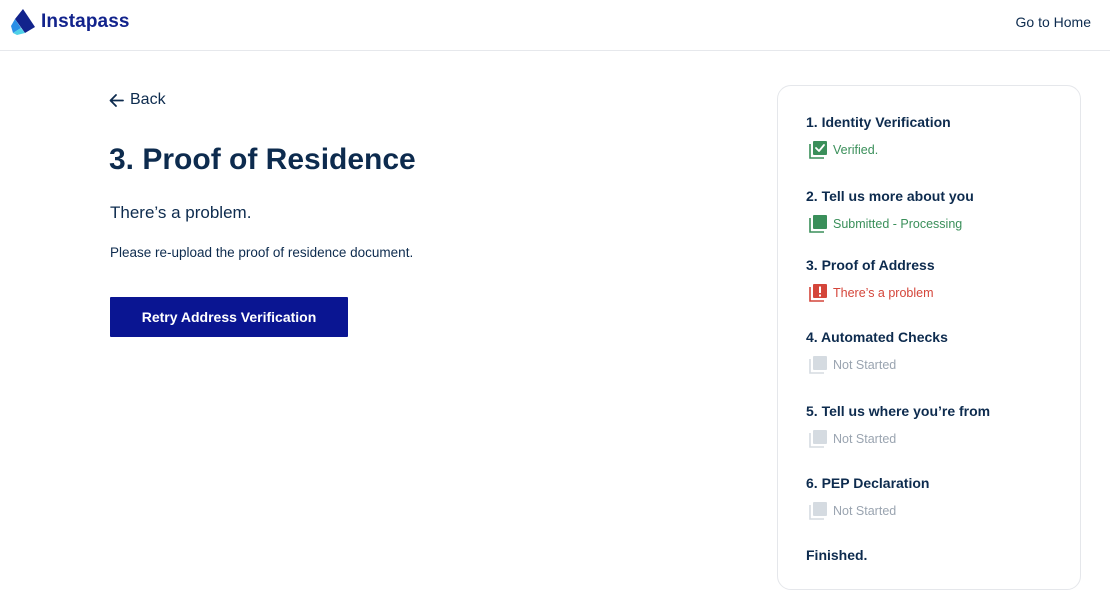  I want to click on back-button: Back, so click(137, 100).